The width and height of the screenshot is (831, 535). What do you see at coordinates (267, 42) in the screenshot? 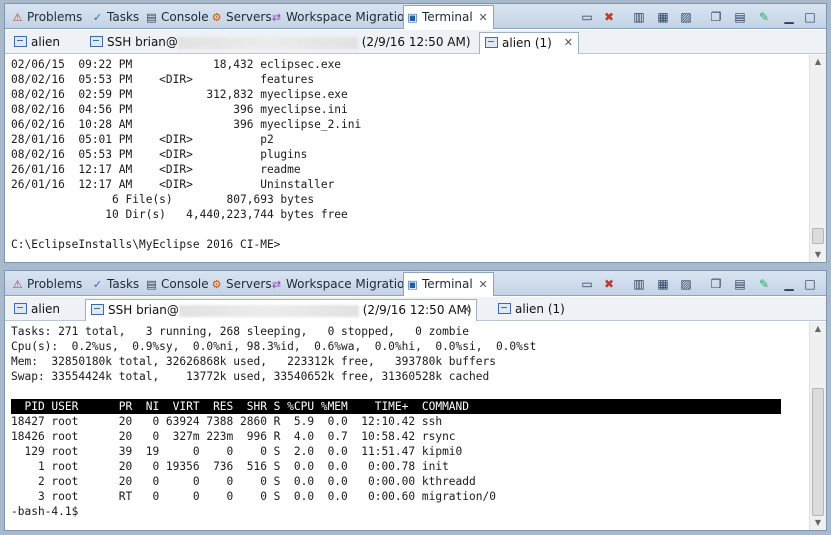
I see `redacted-hostname: host` at bounding box center [267, 42].